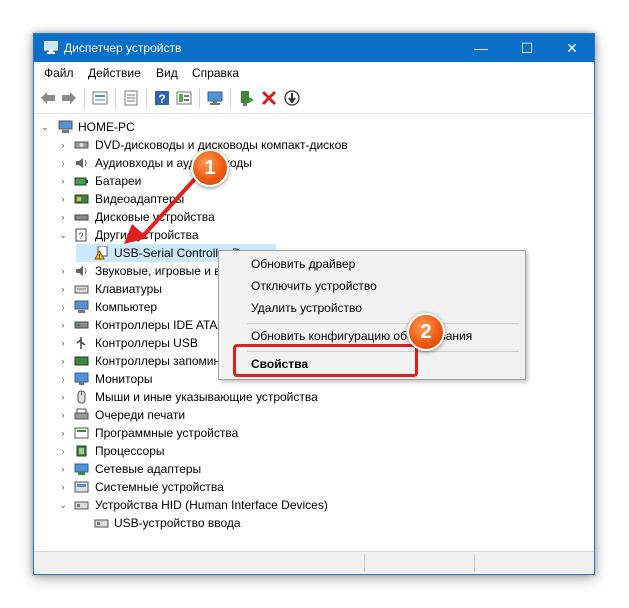 The image size is (629, 608). What do you see at coordinates (210, 168) in the screenshot?
I see `step-badge-1: 1` at bounding box center [210, 168].